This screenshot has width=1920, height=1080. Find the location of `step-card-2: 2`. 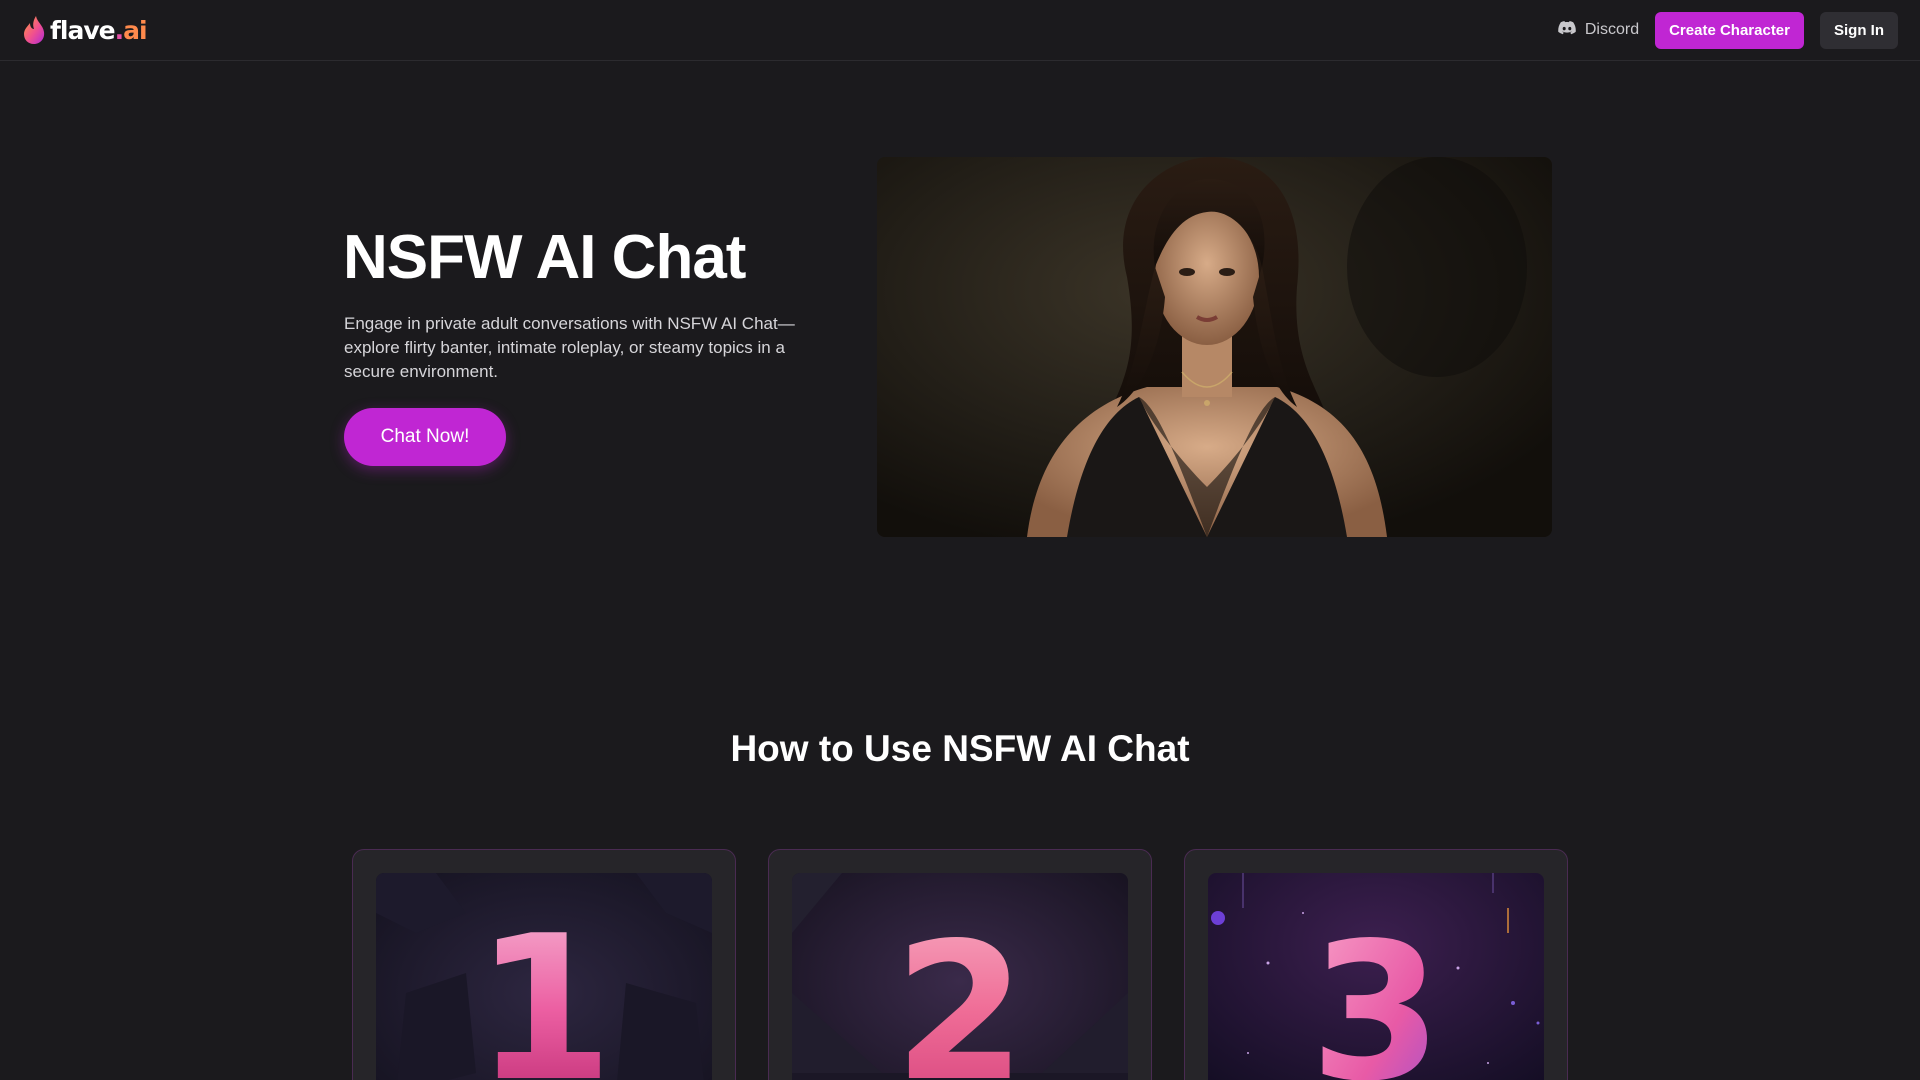

step-card-2: 2 is located at coordinates (960, 964).